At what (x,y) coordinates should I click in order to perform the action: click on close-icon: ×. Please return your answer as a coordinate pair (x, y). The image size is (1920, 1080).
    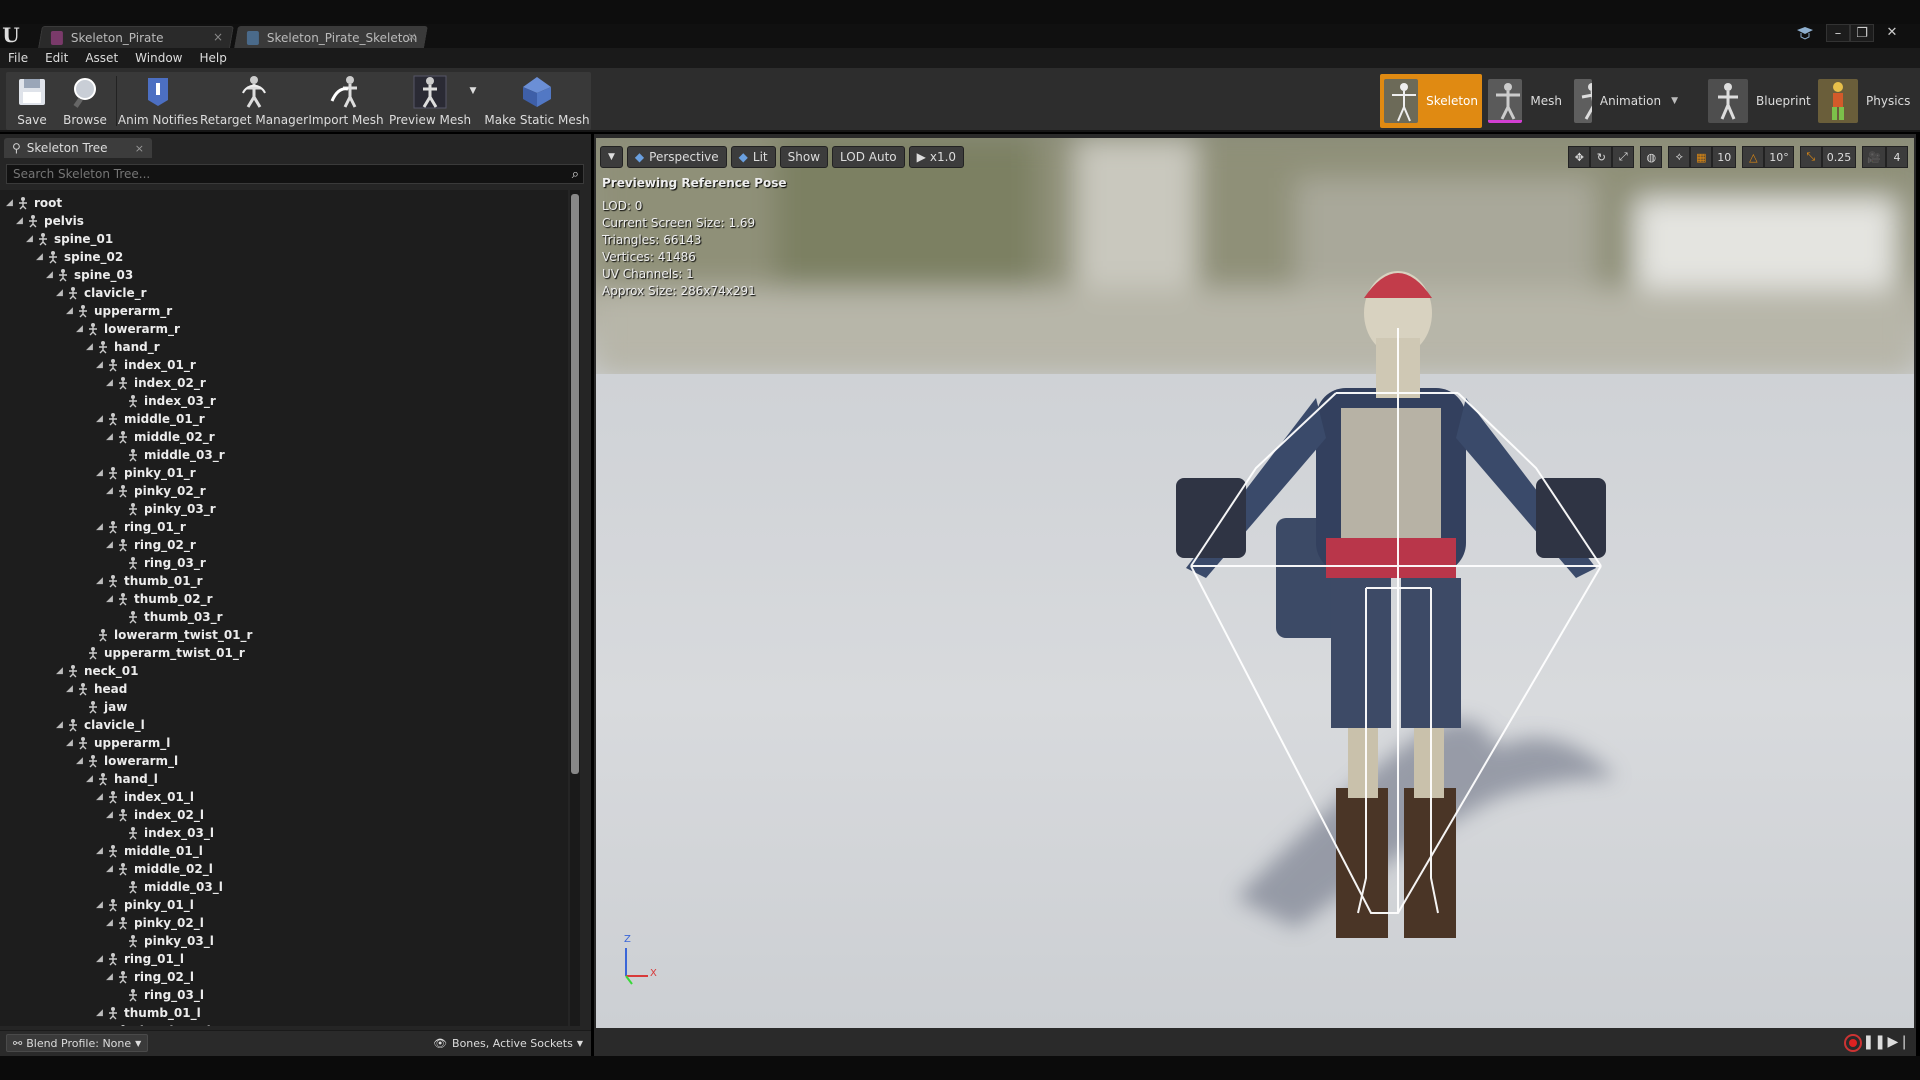
    Looking at the image, I should click on (139, 148).